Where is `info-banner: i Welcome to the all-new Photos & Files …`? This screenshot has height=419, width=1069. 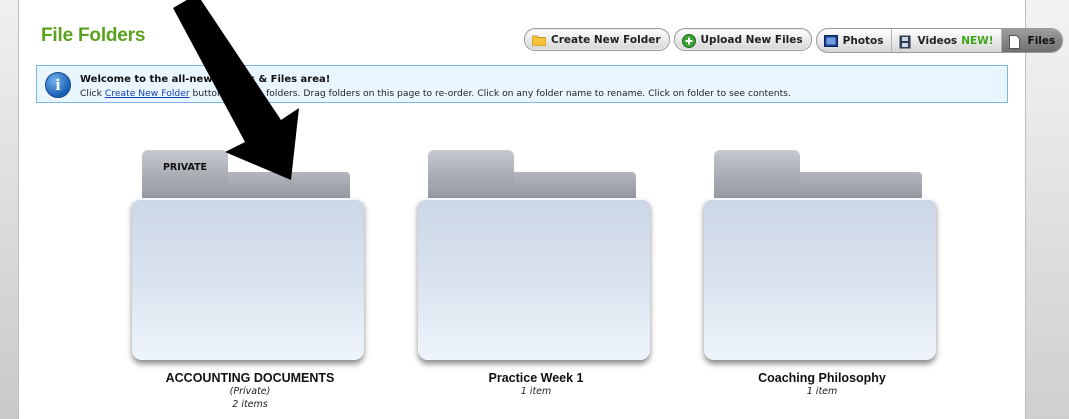 info-banner: i Welcome to the all-new Photos & Files … is located at coordinates (522, 84).